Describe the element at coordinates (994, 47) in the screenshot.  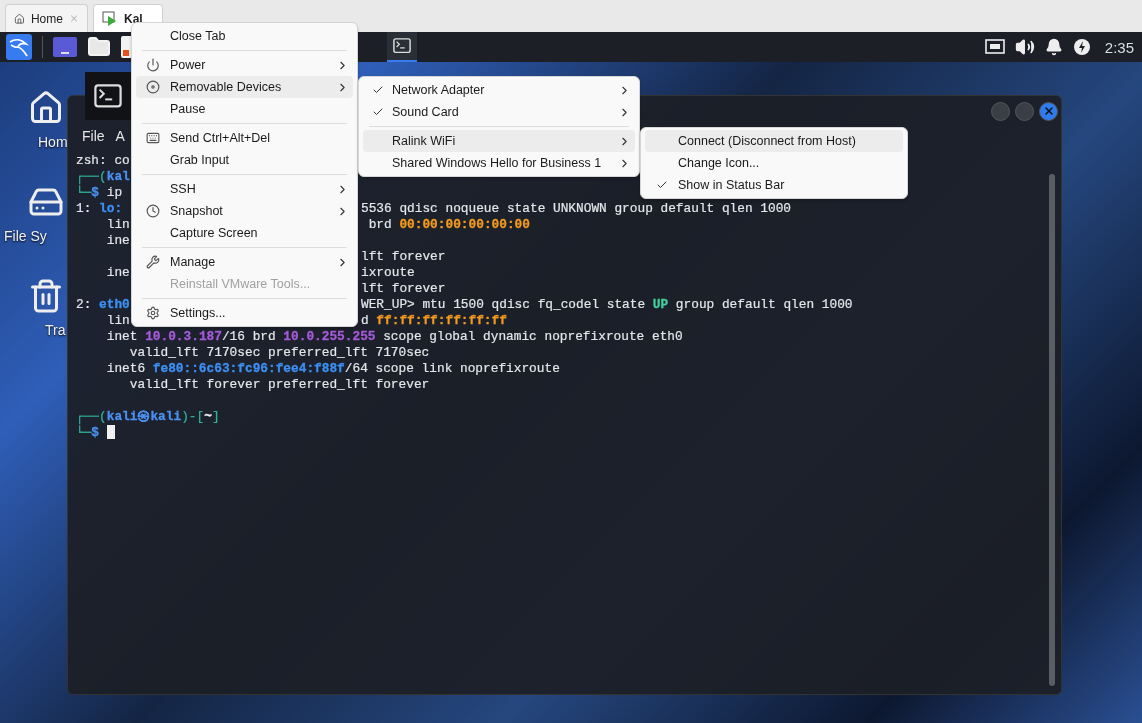
I see `network-icon` at that location.